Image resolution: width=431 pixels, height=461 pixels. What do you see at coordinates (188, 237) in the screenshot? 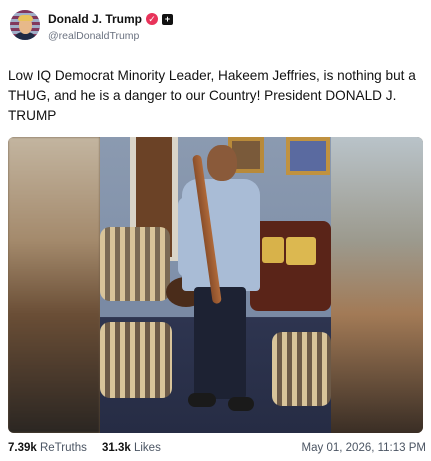
I see `man-arm` at bounding box center [188, 237].